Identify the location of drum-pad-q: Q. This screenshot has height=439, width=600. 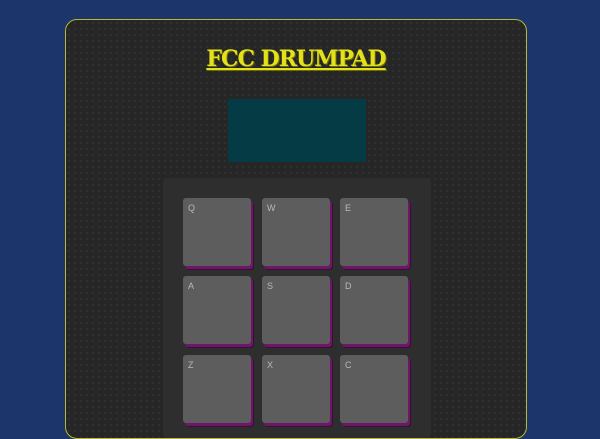
(217, 232).